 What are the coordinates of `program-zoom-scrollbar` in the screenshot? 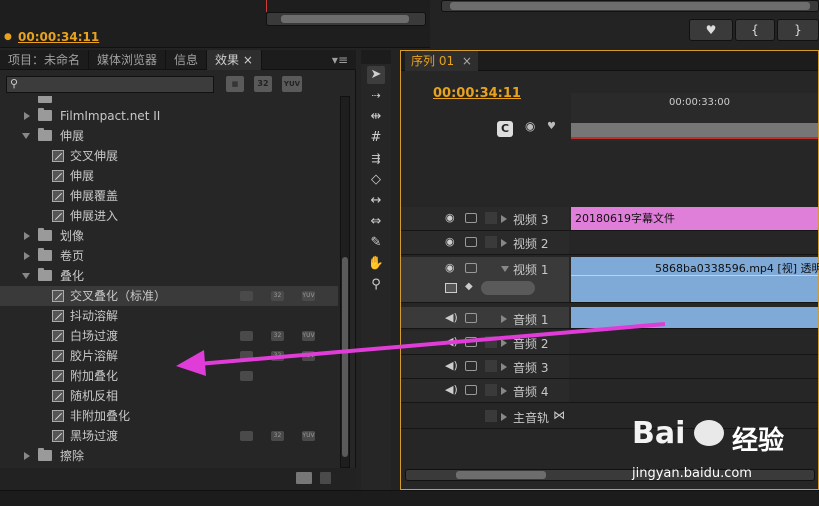 It's located at (630, 6).